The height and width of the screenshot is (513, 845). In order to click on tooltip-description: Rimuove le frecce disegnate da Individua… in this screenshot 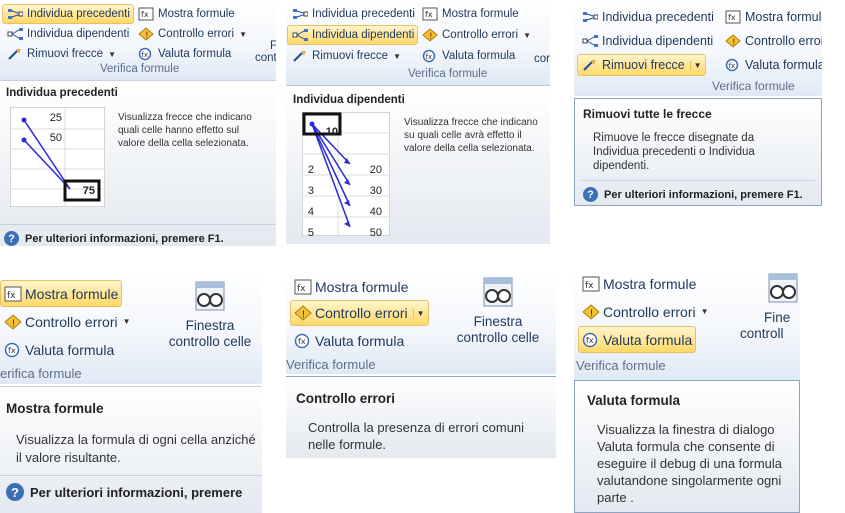, I will do `click(674, 152)`.